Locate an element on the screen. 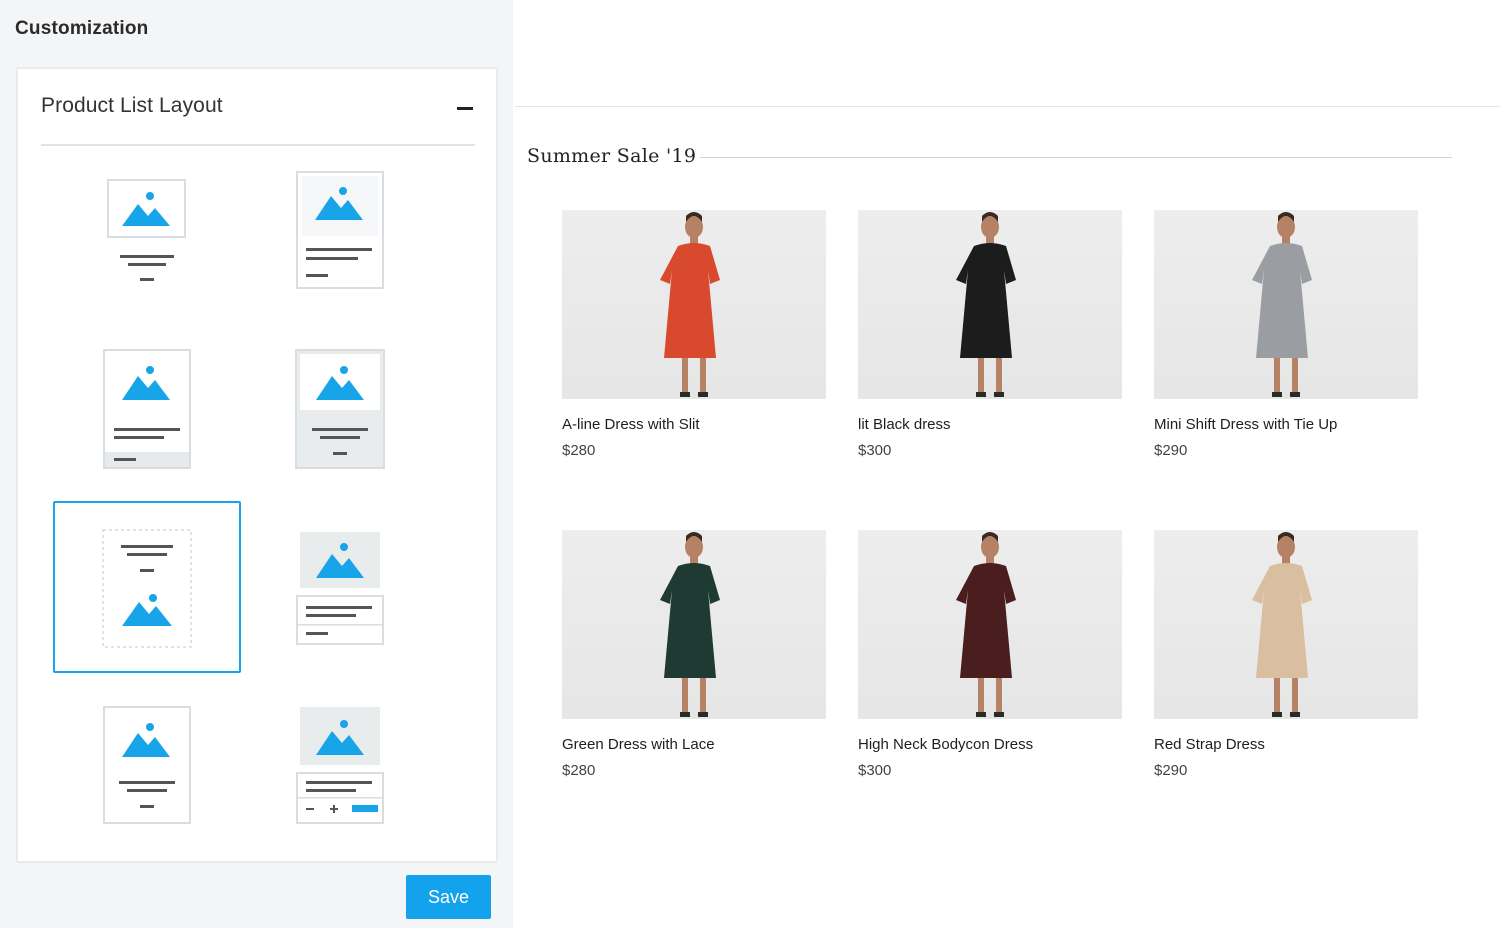  preview-header-bar is located at coordinates (1007, 53).